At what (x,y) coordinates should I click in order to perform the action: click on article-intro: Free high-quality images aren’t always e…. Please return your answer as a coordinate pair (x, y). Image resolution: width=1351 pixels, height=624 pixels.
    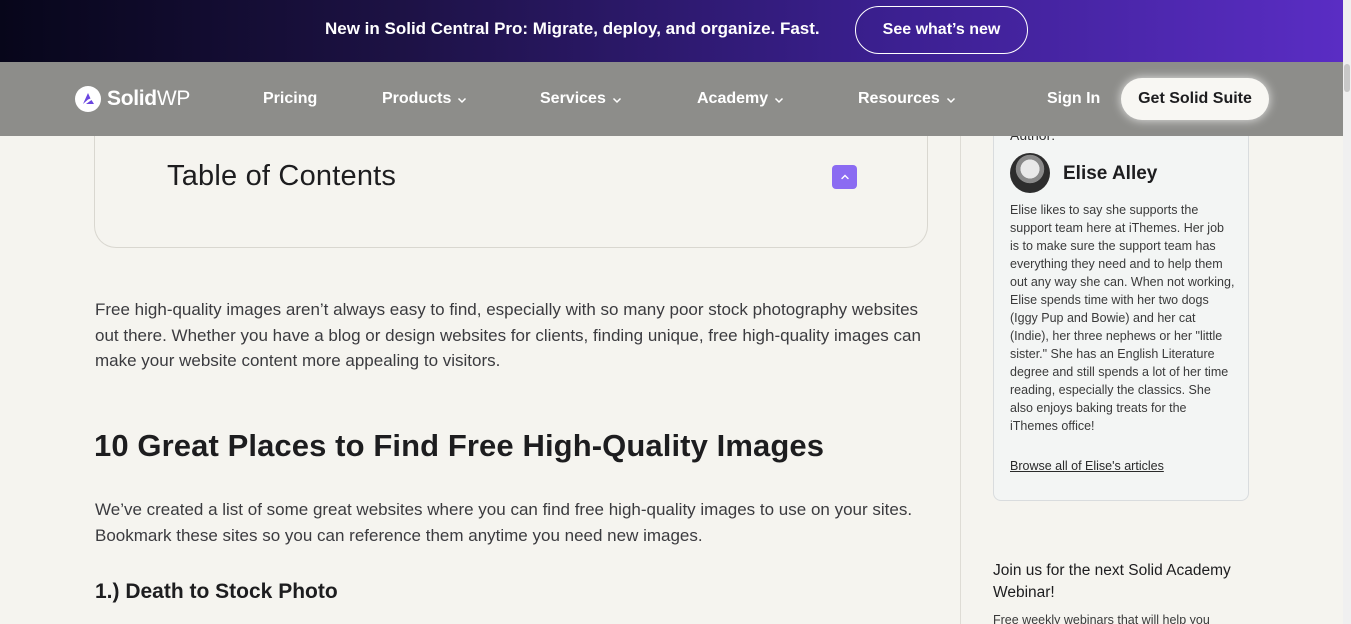
    Looking at the image, I should click on (508, 335).